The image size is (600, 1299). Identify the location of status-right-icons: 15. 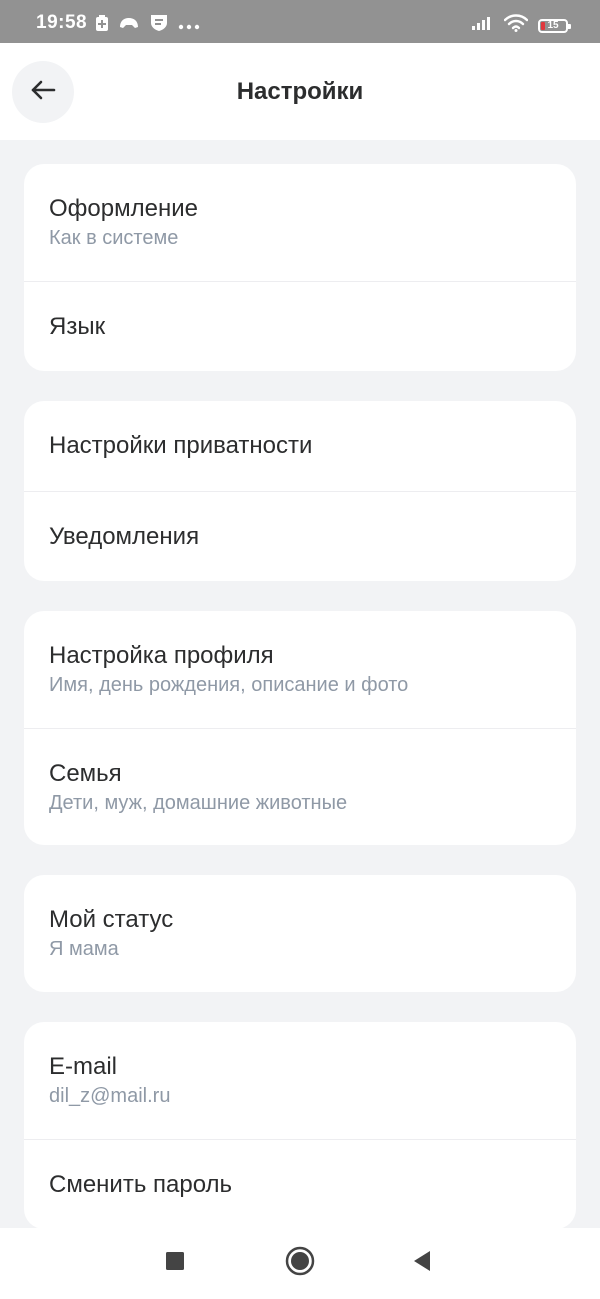
(521, 25).